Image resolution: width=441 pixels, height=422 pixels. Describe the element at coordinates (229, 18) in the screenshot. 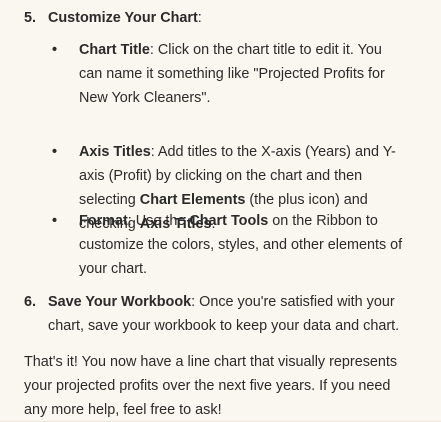

I see `step-5: 5. Customize Your Chart:` at that location.